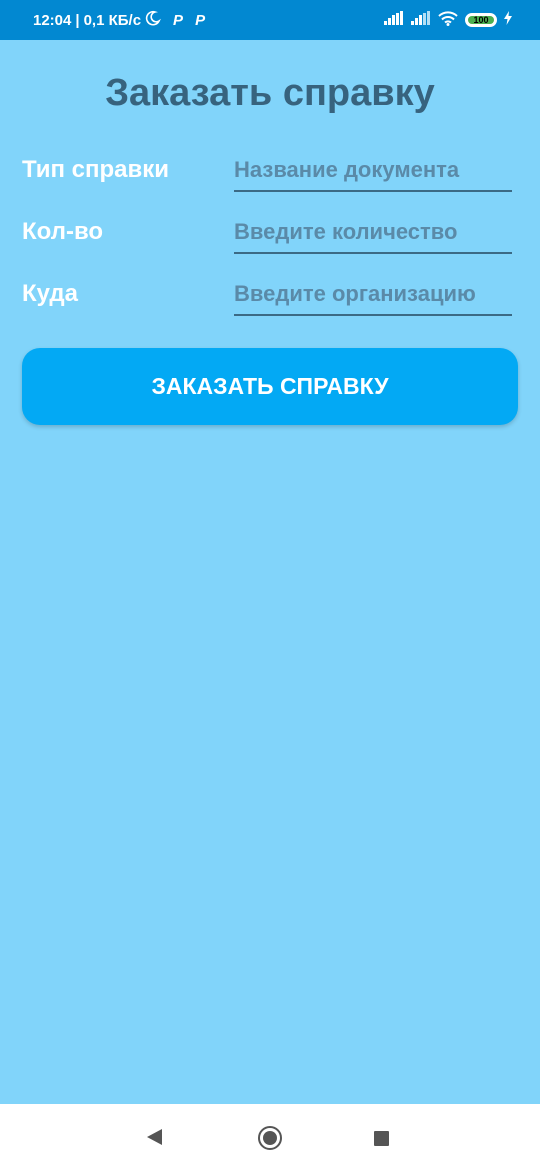  I want to click on charging-icon, so click(508, 20).